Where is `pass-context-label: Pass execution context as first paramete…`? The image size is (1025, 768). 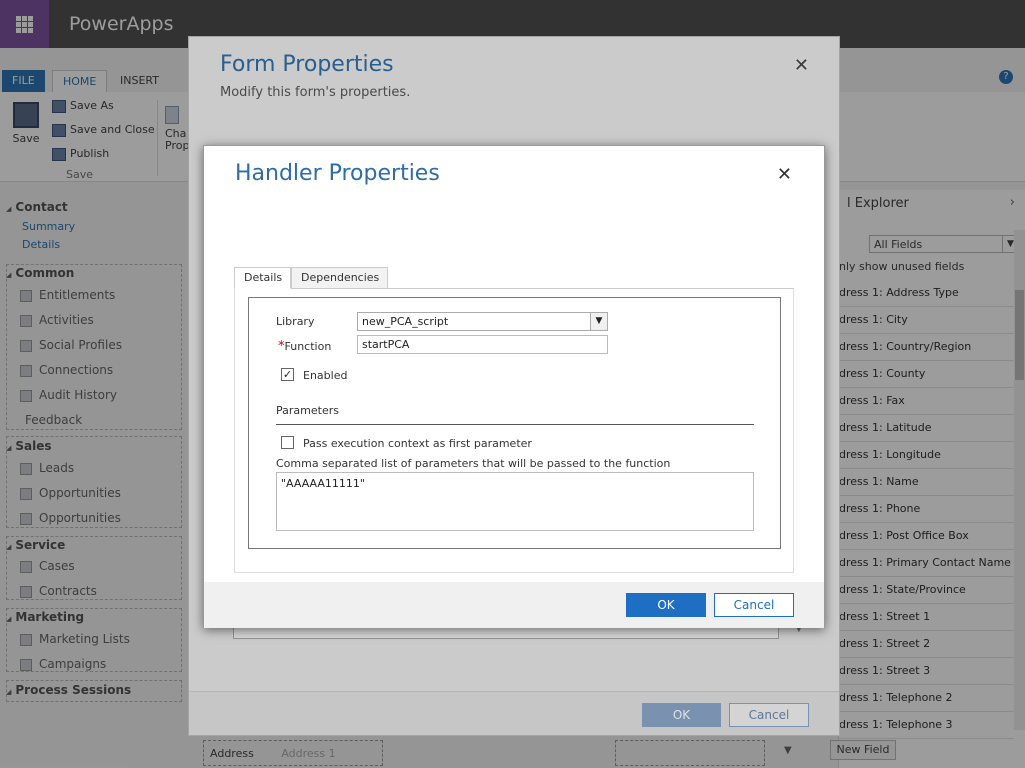 pass-context-label: Pass execution context as first paramete… is located at coordinates (417, 443).